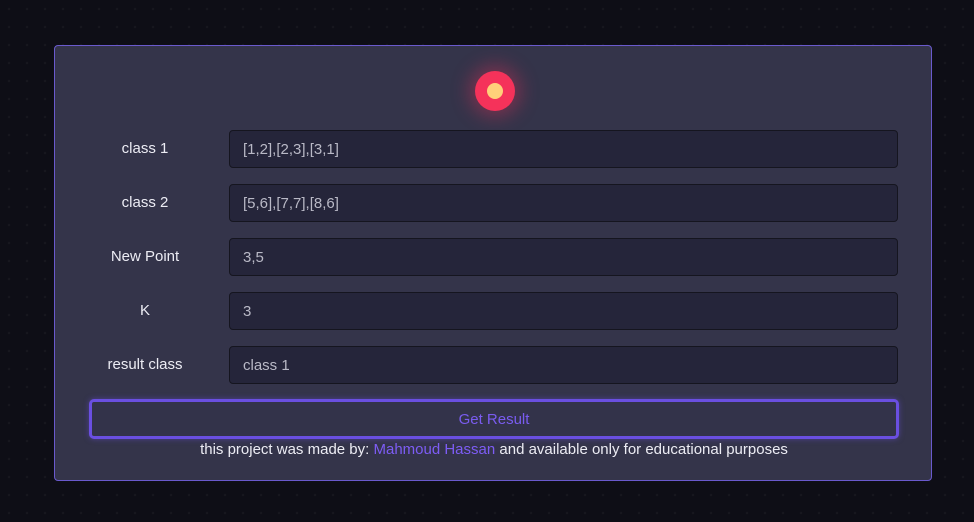 This screenshot has height=522, width=974. I want to click on class-2-label: class 2, so click(145, 202).